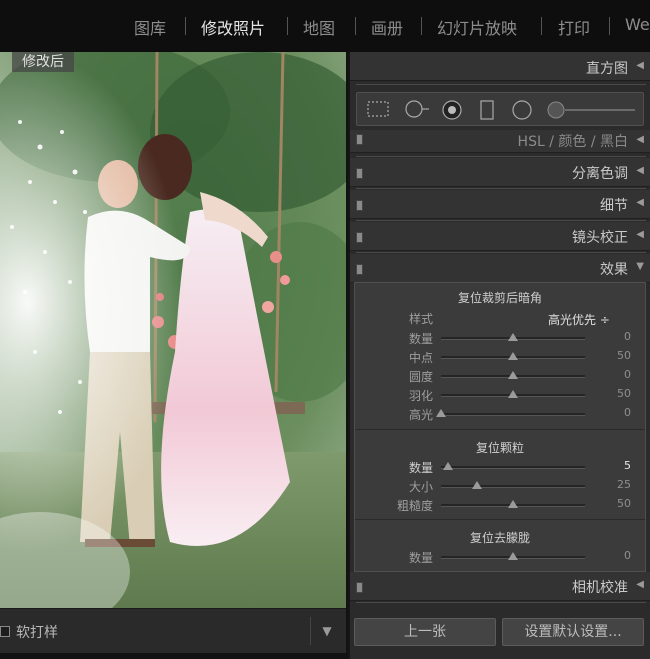  I want to click on slider-label: 粗糙度, so click(414, 506).